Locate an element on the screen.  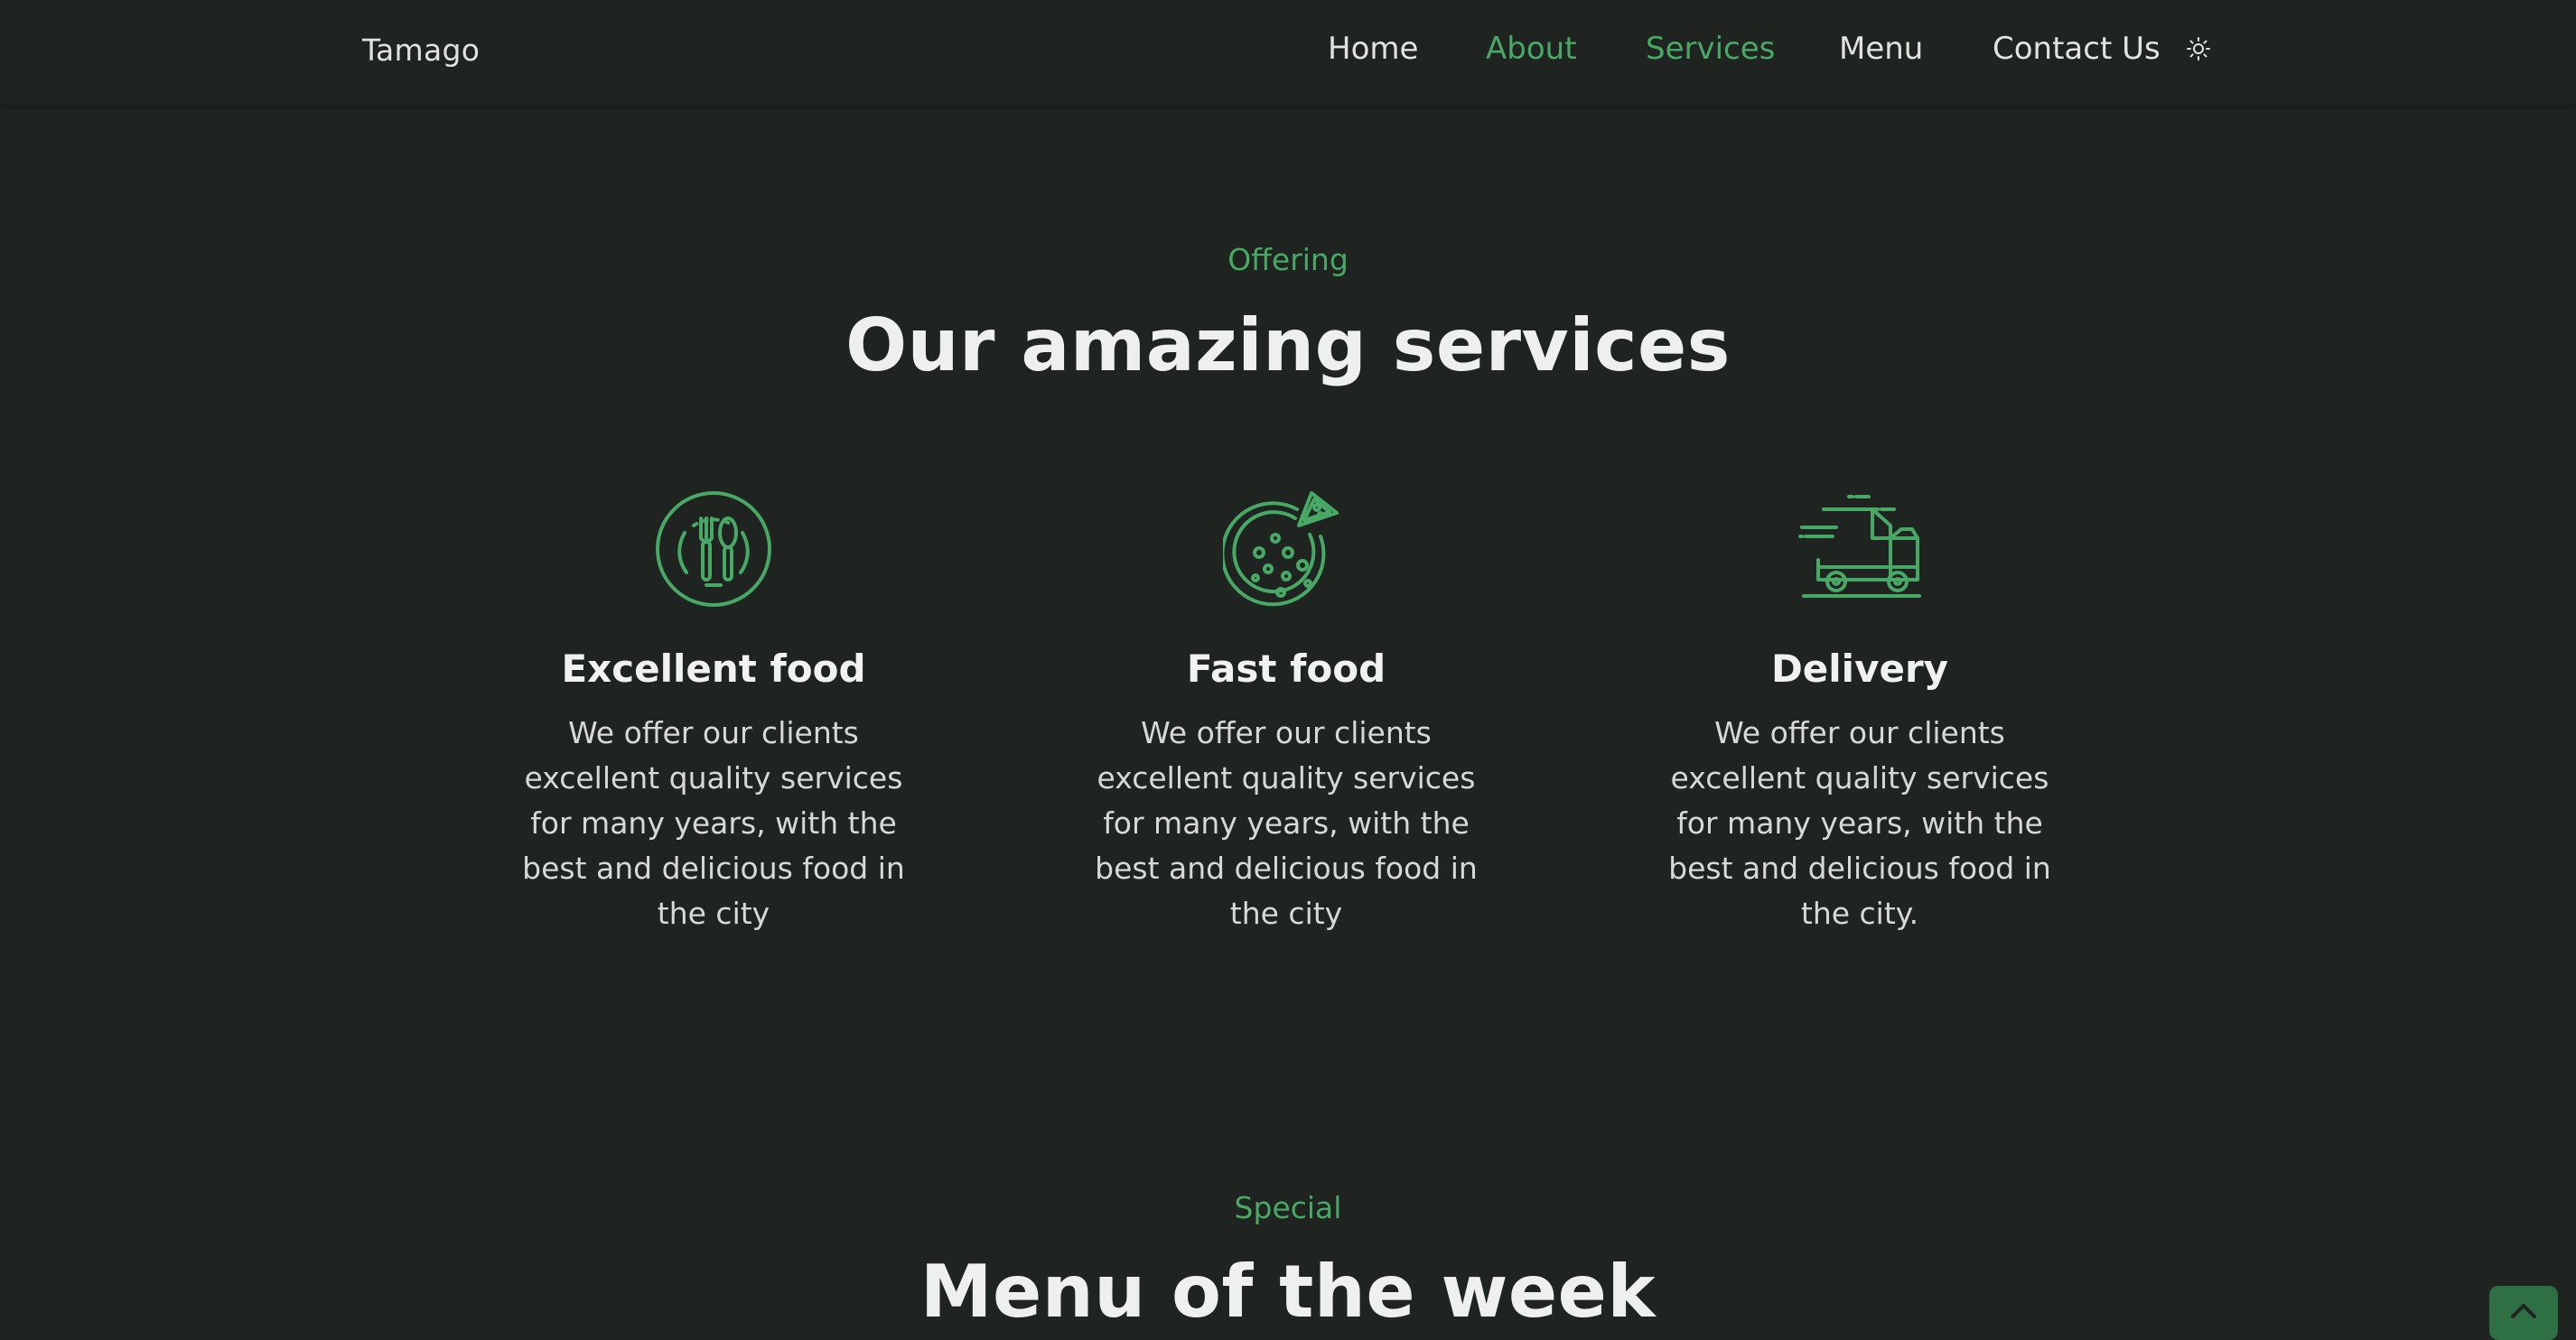
delivery-truck-icon is located at coordinates (1860, 546).